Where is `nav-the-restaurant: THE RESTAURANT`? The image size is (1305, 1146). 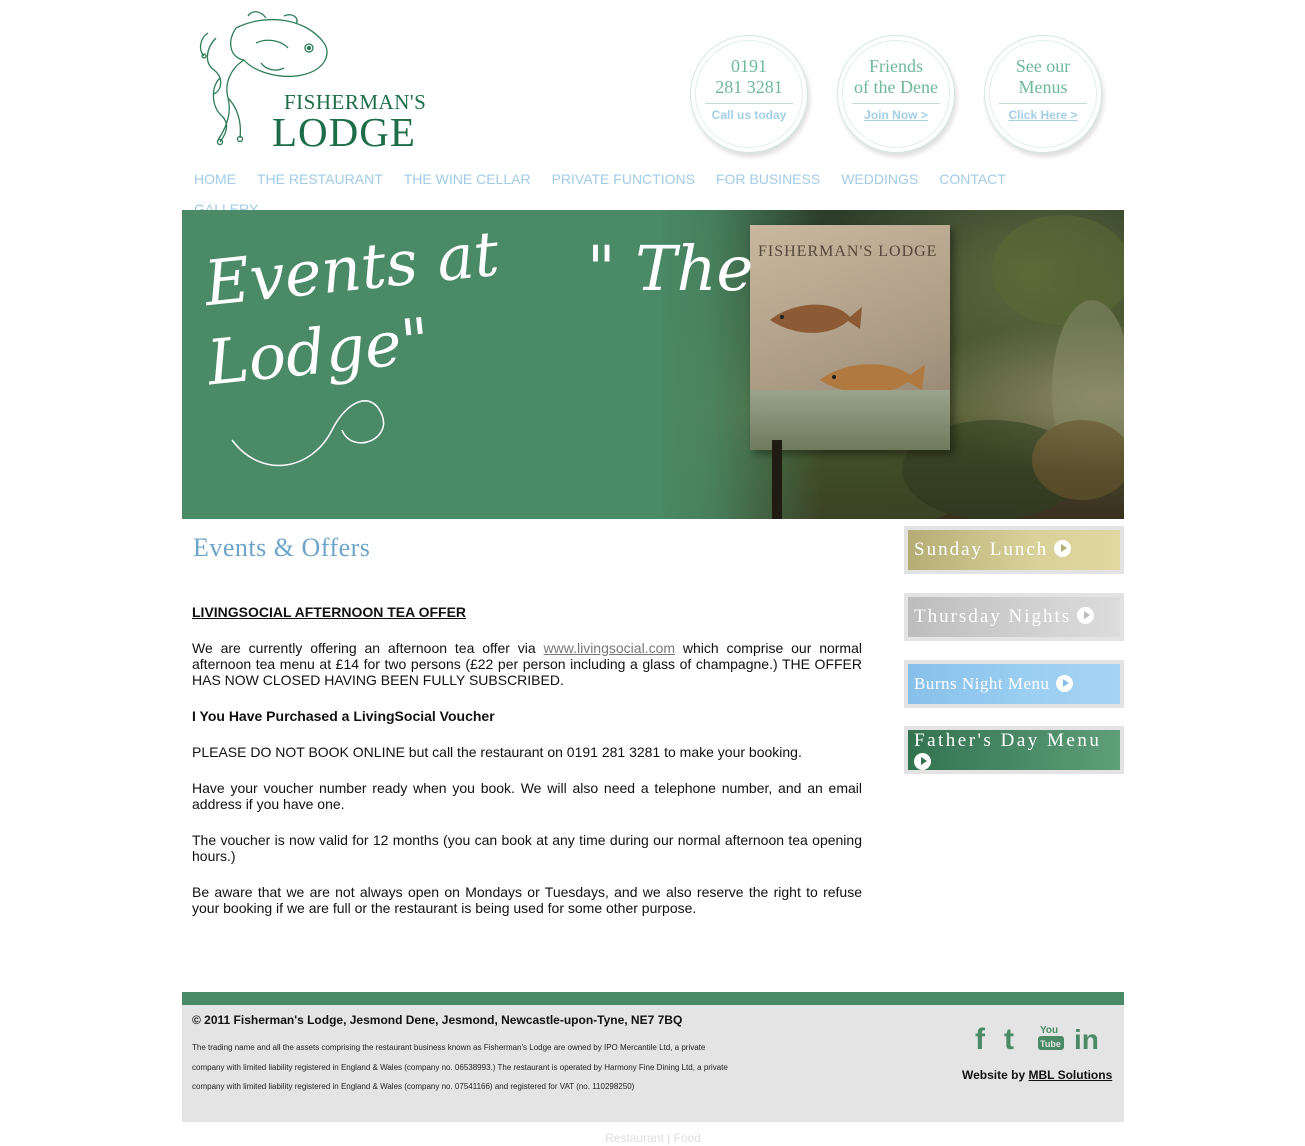
nav-the-restaurant: THE RESTAURANT is located at coordinates (320, 185).